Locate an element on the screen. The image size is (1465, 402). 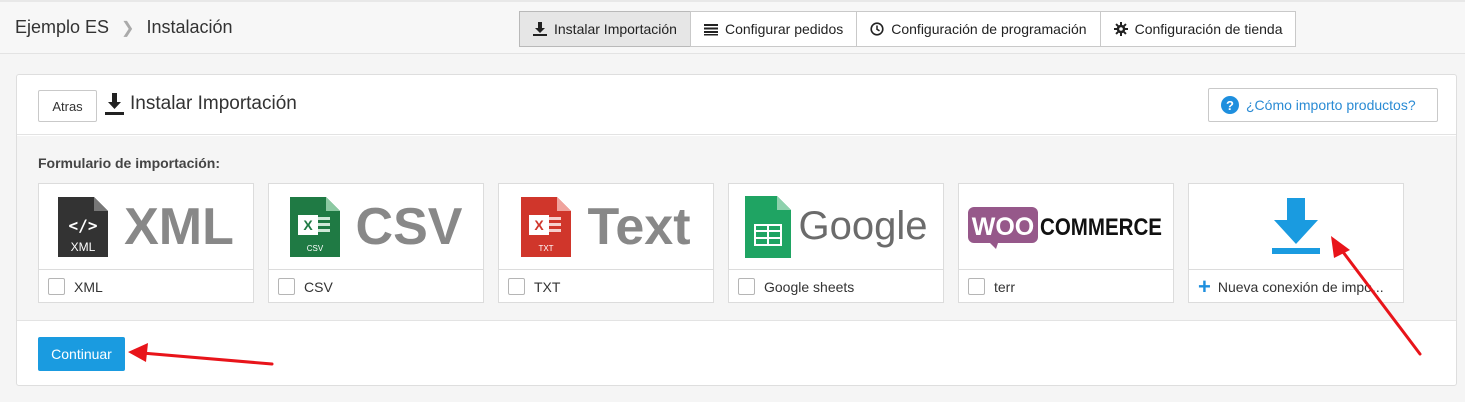
breadcrumb: Ejemplo ES ❯ Instalación is located at coordinates (124, 27).